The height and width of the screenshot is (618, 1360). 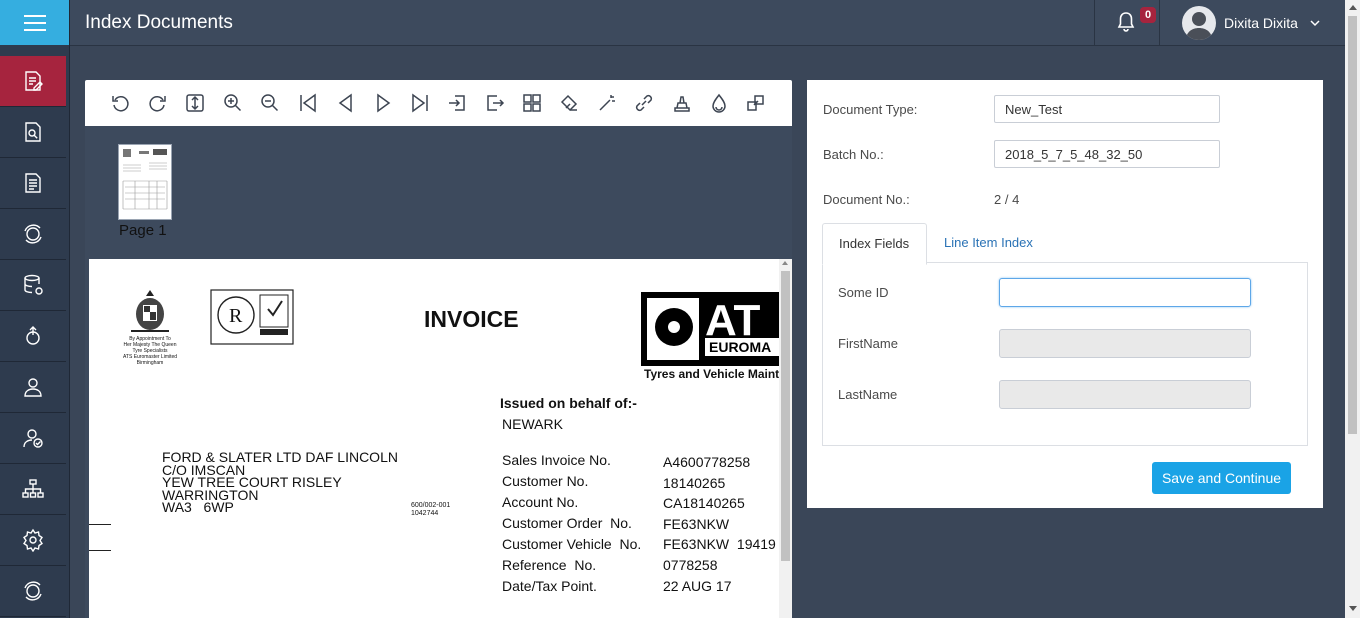 I want to click on flame-icon, so click(x=719, y=103).